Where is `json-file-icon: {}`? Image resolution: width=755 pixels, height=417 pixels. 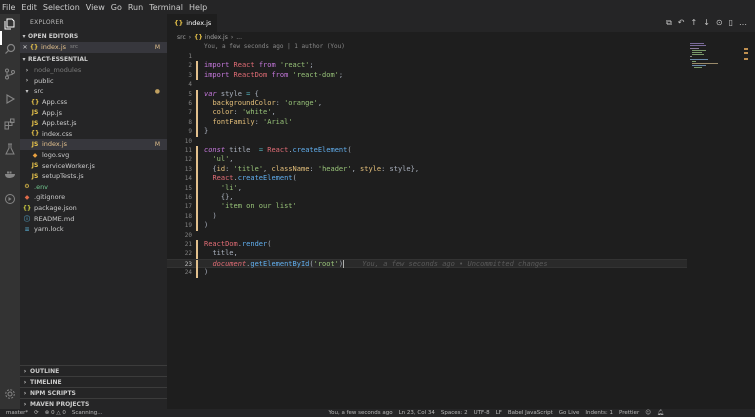 json-file-icon: {} is located at coordinates (27, 208).